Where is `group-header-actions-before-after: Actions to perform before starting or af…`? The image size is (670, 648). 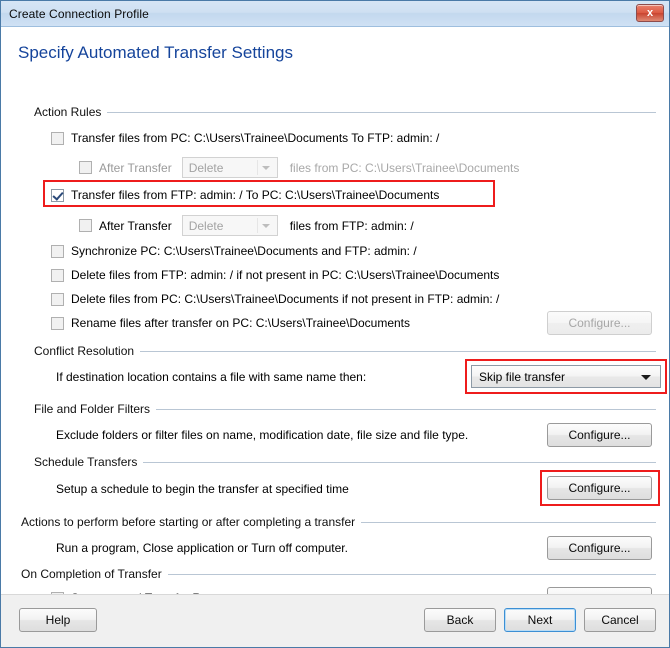
group-header-actions-before-after: Actions to perform before starting or af… is located at coordinates (338, 522).